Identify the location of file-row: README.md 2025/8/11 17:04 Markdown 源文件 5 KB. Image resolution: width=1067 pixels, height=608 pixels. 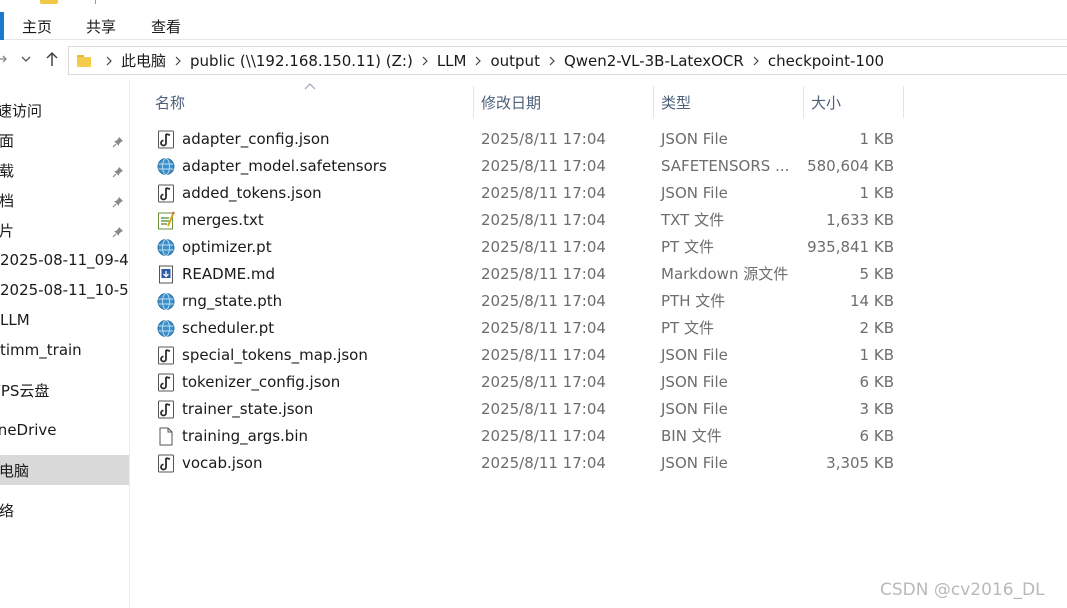
(527, 274).